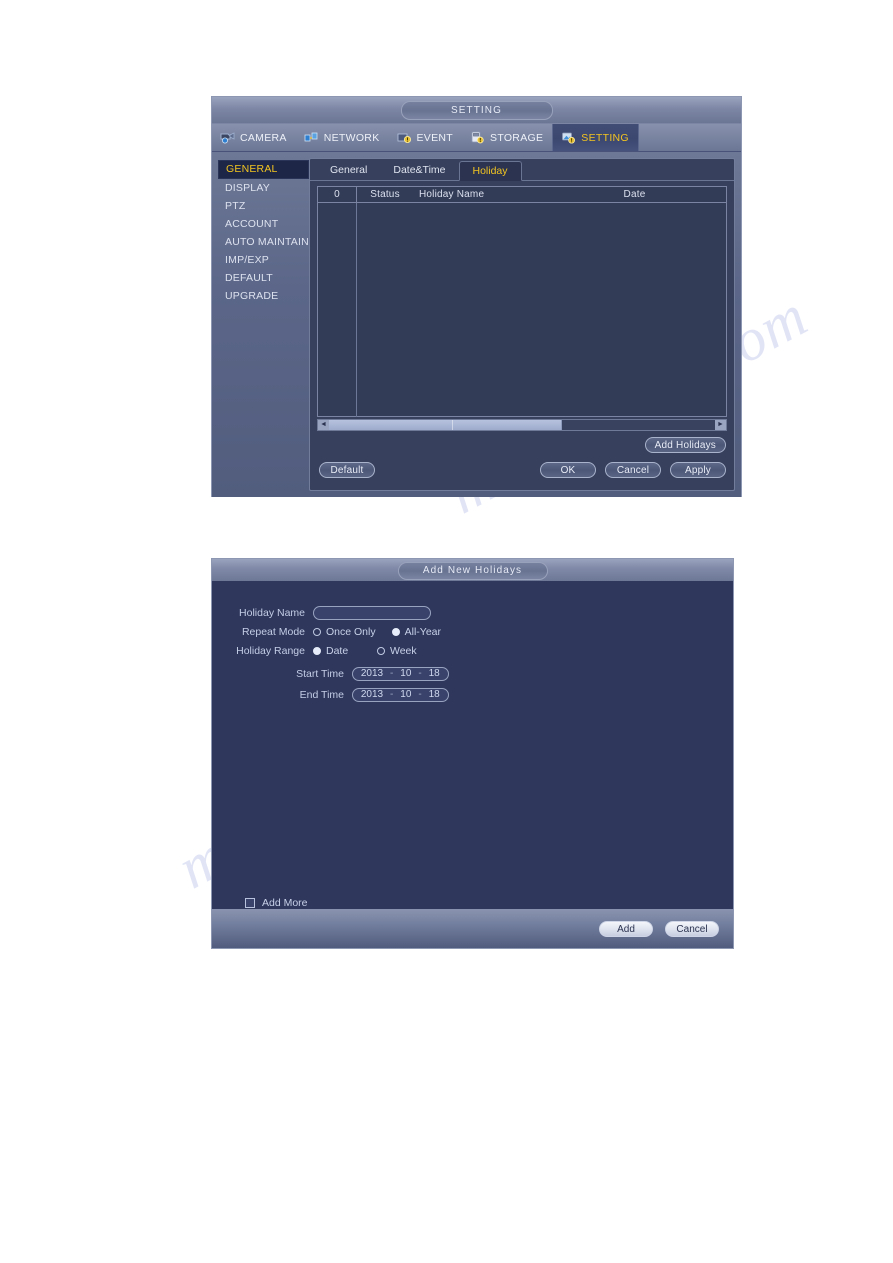  What do you see at coordinates (372, 694) in the screenshot?
I see `end-year-value: 2013` at bounding box center [372, 694].